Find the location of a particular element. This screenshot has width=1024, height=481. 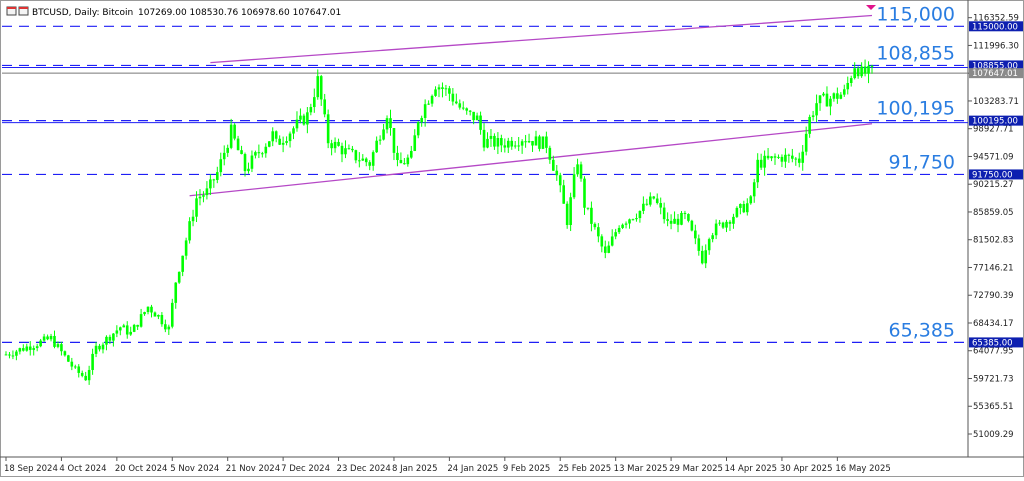

x-tick-label: 23 Dec 2024 is located at coordinates (364, 469).